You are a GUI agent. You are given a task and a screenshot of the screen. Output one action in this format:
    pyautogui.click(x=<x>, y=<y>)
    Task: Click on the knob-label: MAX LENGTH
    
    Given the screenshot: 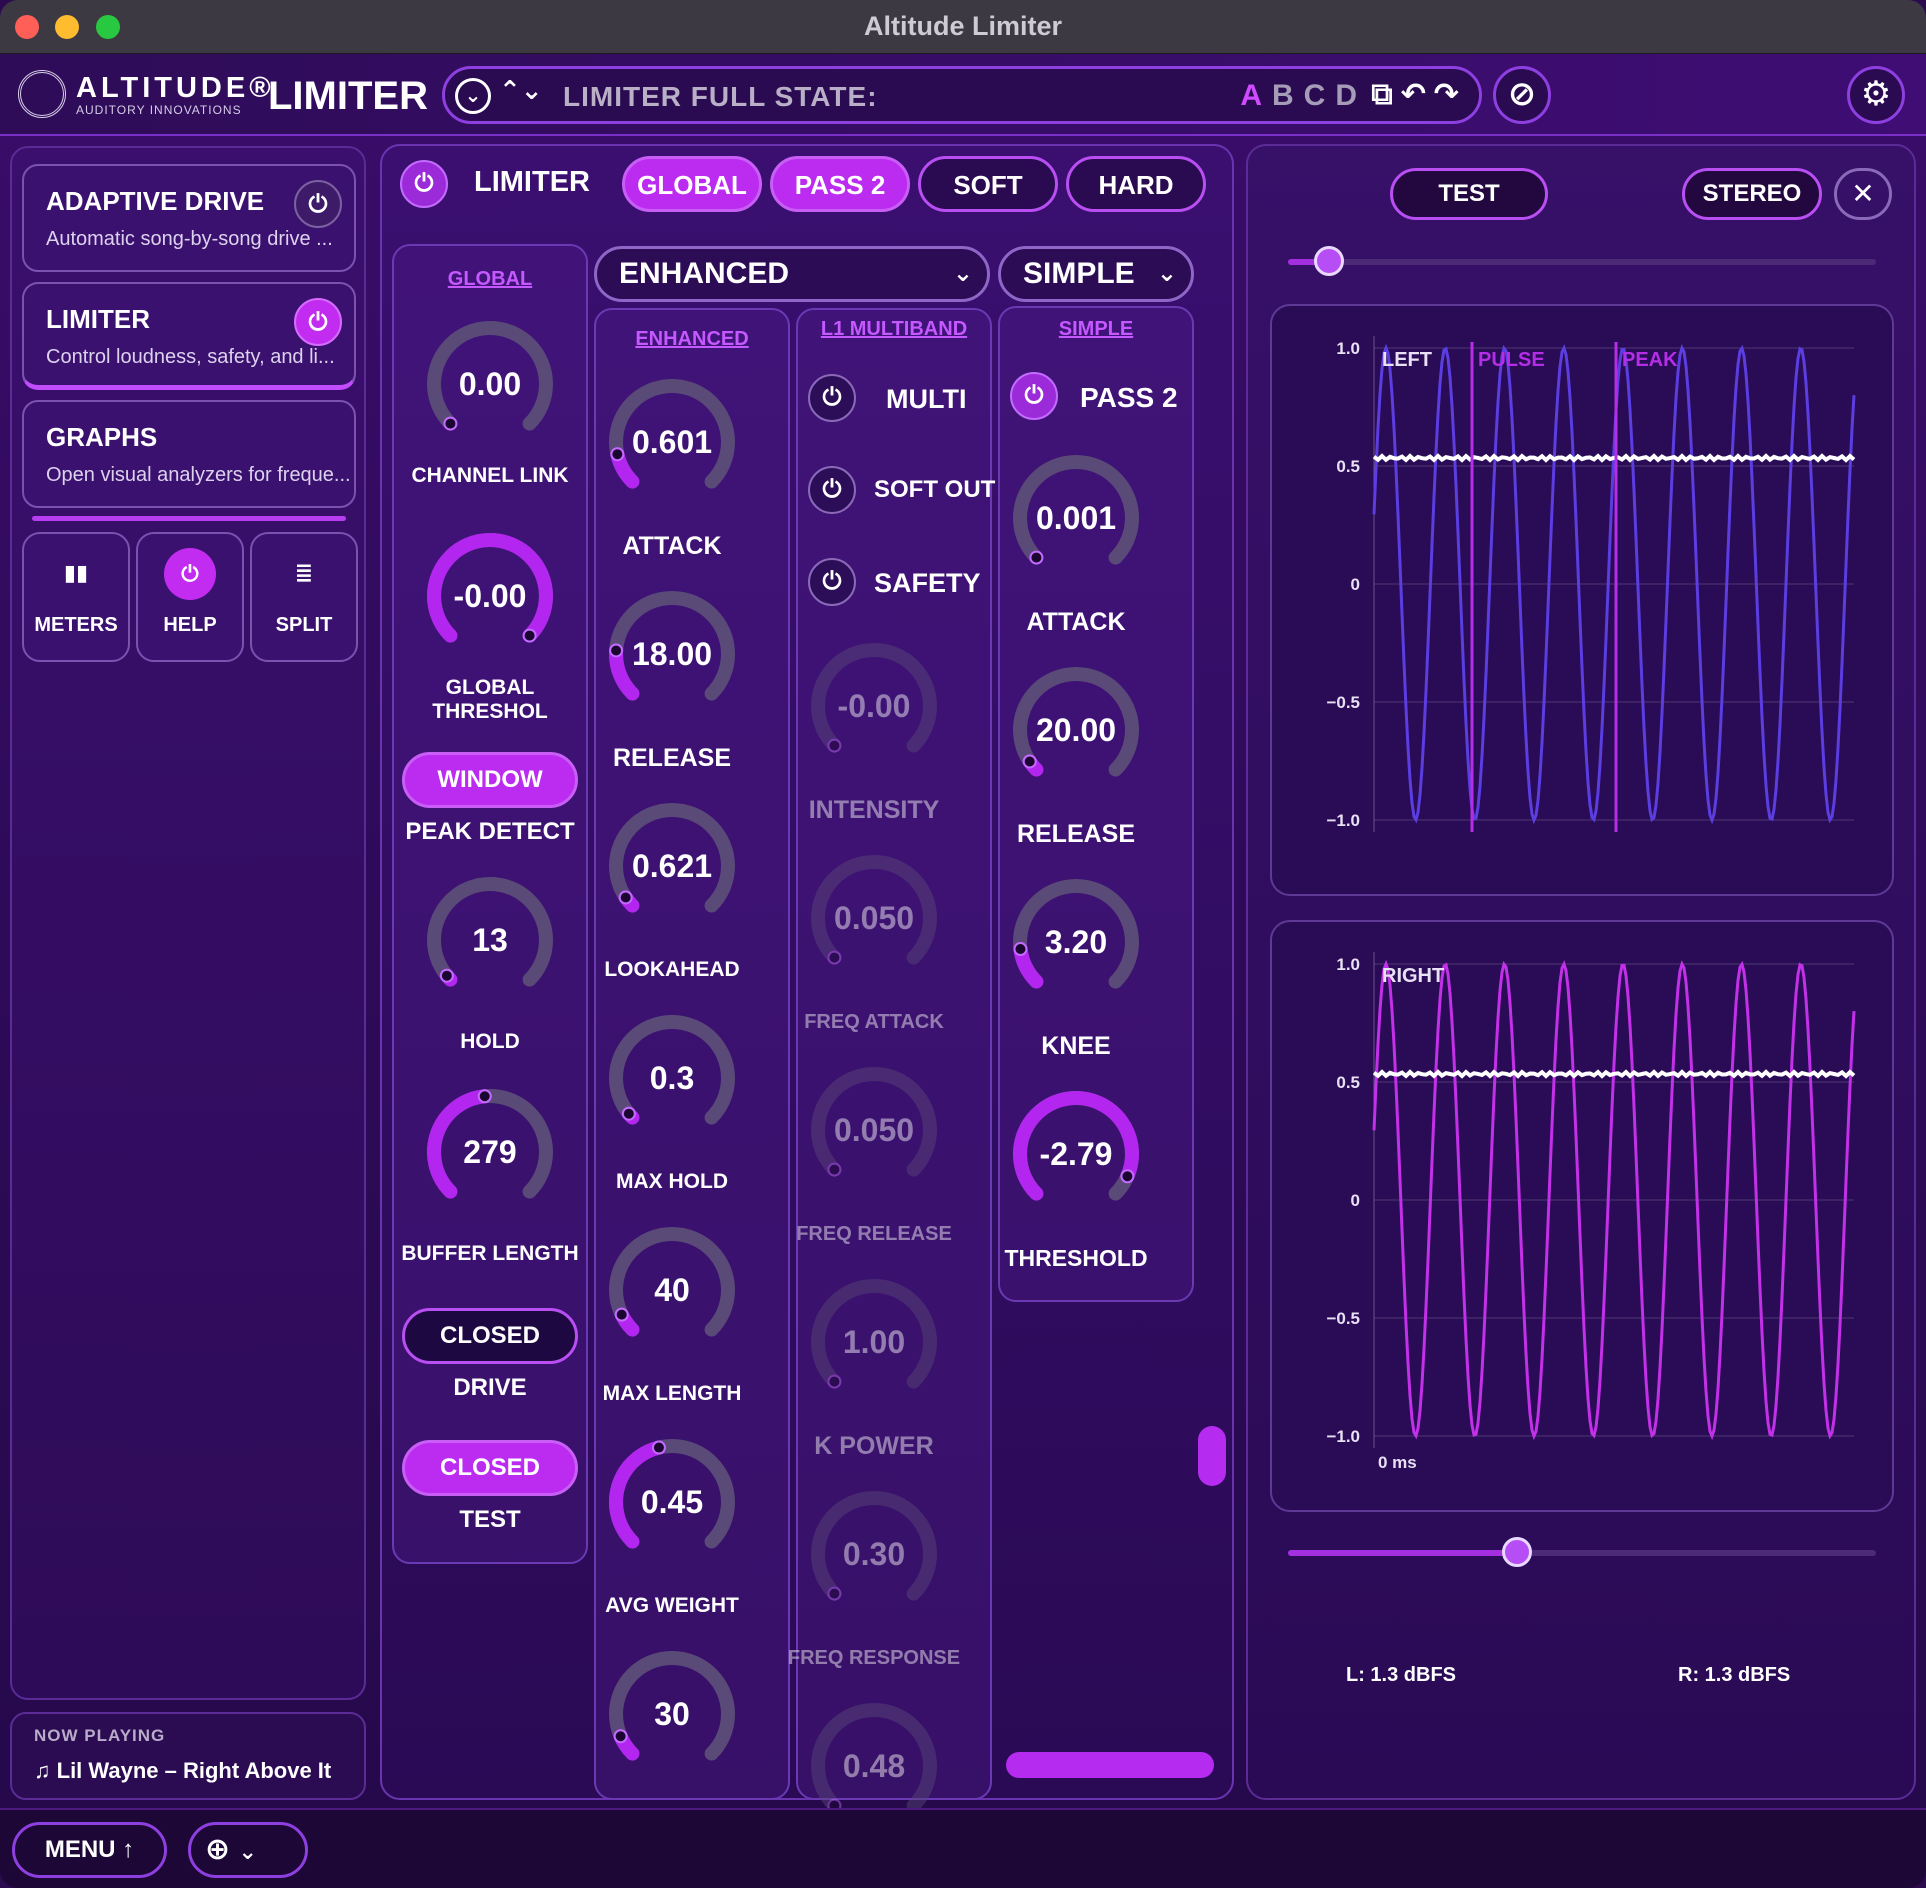 What is the action you would take?
    pyautogui.click(x=672, y=1393)
    